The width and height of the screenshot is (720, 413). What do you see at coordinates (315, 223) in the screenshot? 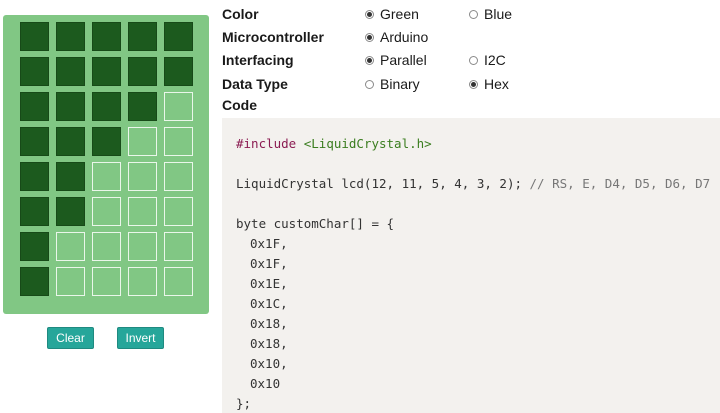
I see `array-declaration-line: byte customChar[] = {` at bounding box center [315, 223].